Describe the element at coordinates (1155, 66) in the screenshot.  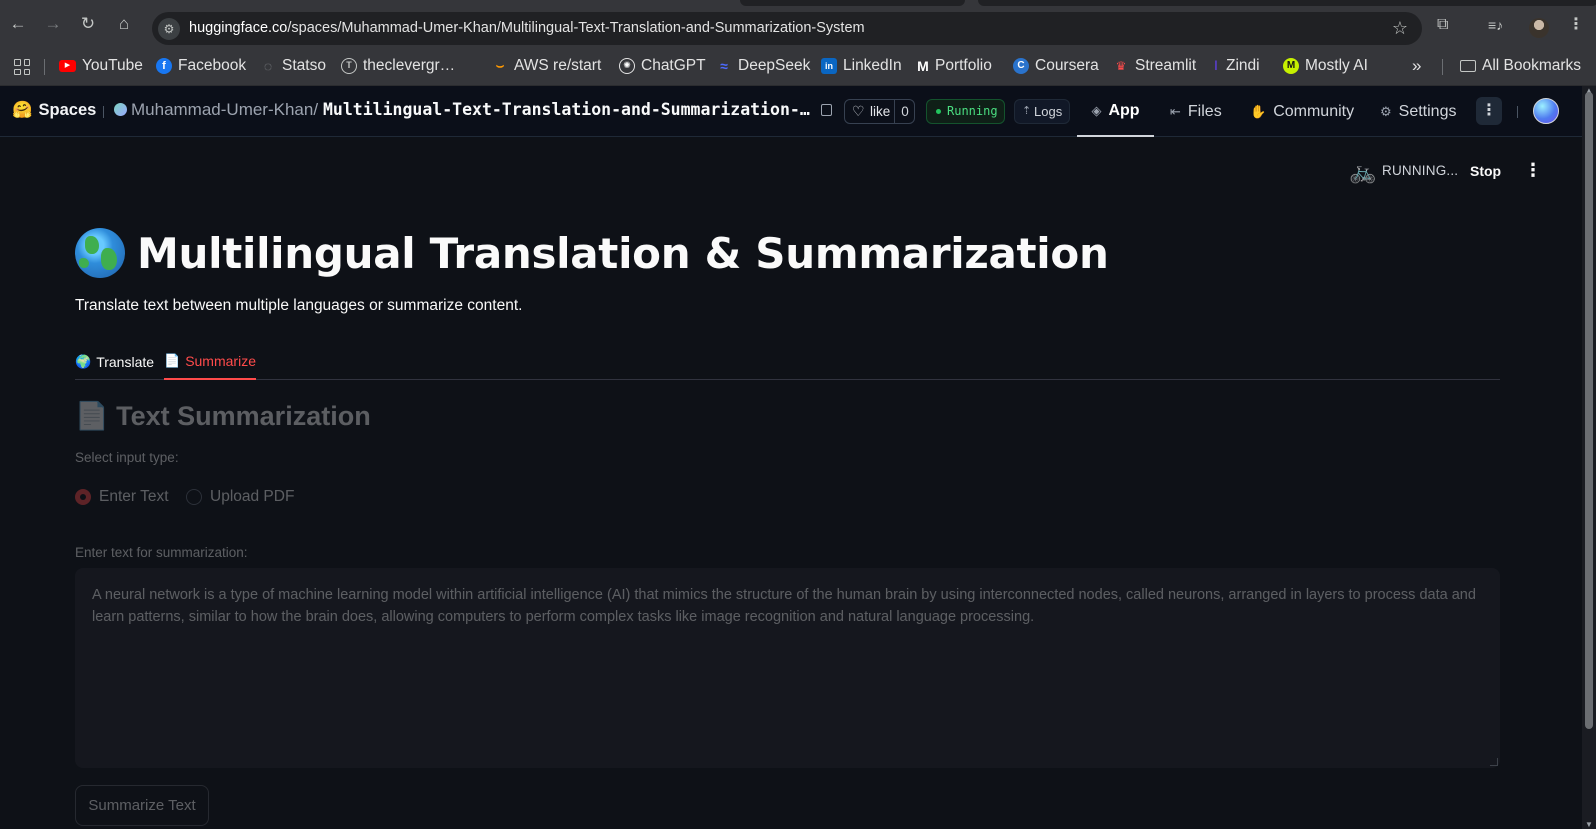
I see `bookmark-streamlit: ♛ Streamlit` at that location.